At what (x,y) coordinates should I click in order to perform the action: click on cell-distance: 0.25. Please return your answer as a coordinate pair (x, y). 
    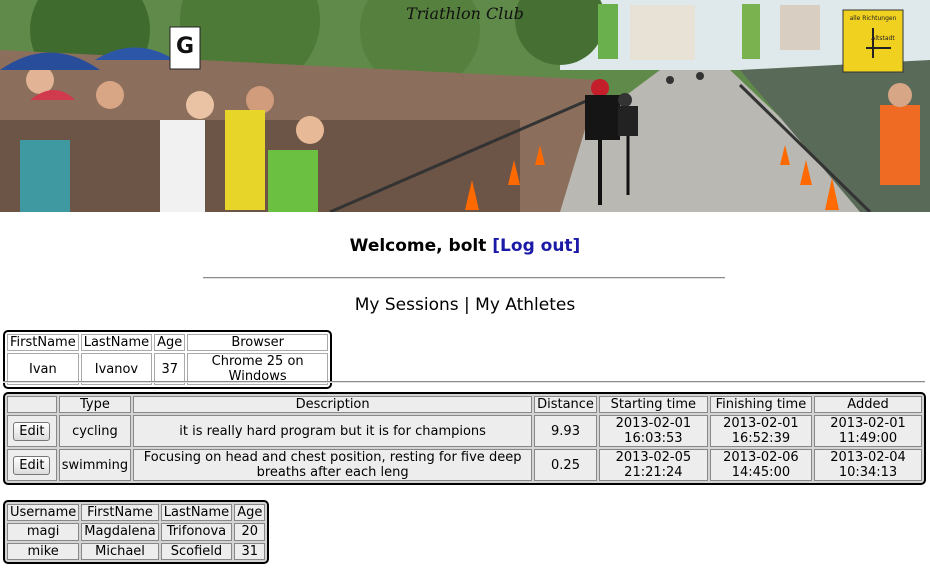
    Looking at the image, I should click on (565, 465).